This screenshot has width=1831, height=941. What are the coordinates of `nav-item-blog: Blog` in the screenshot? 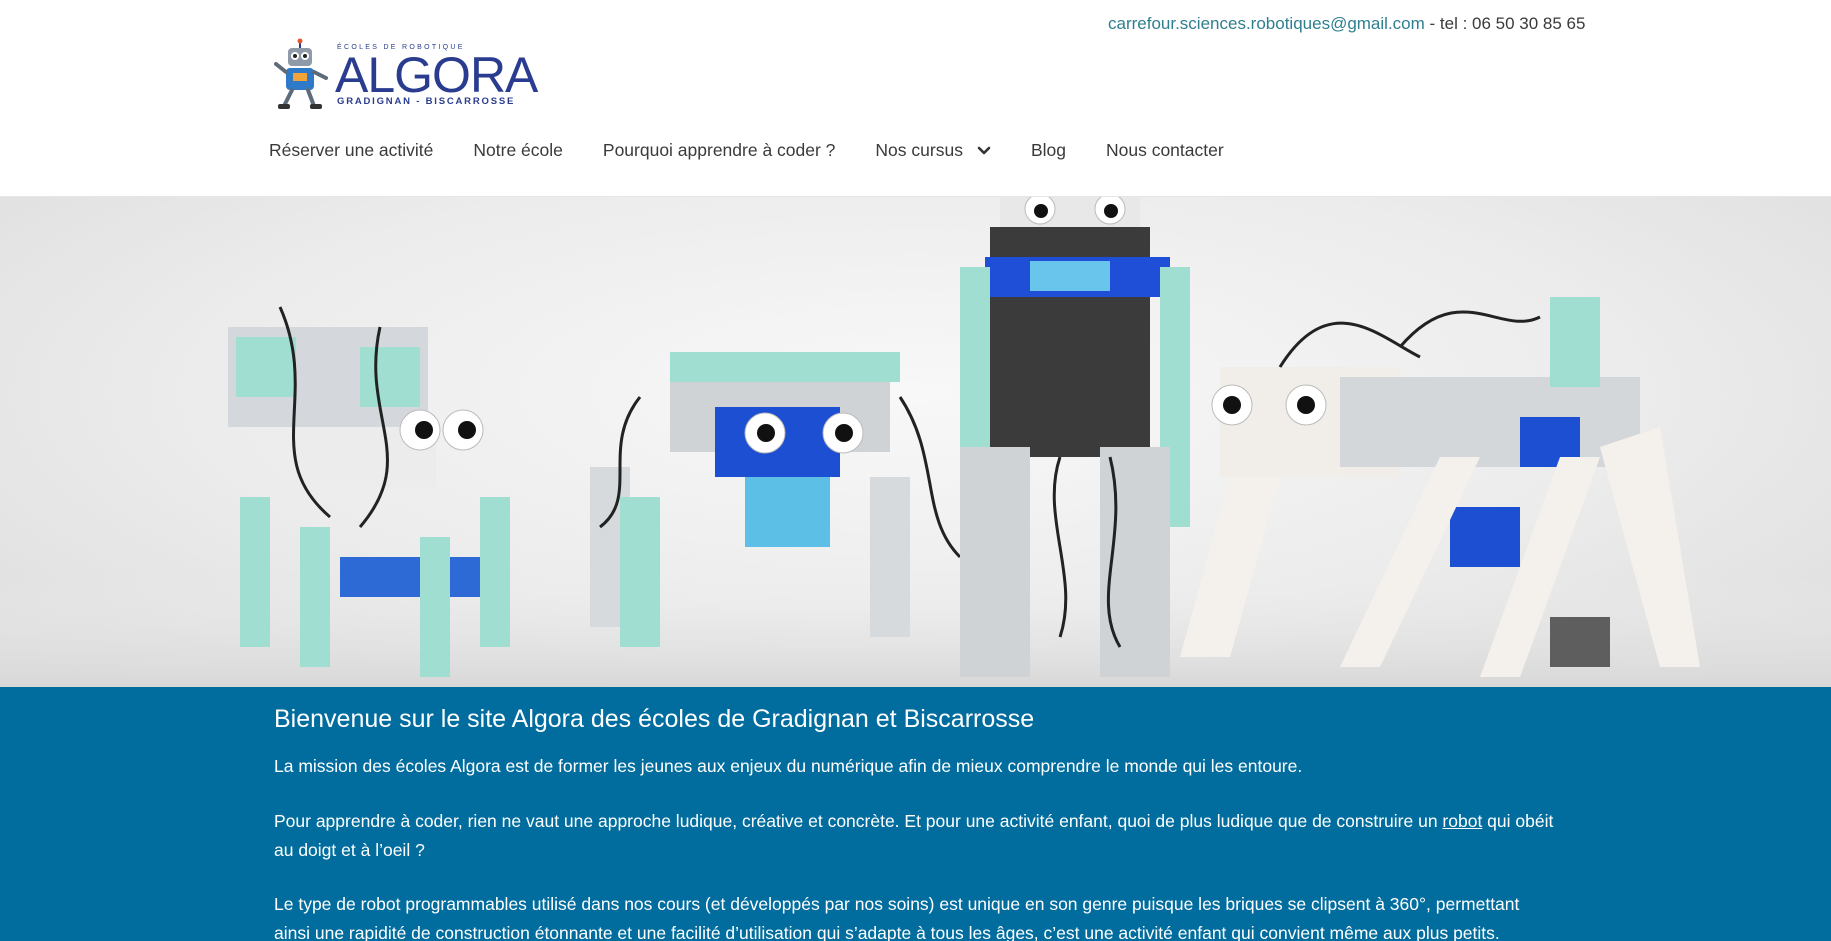 It's located at (1048, 150).